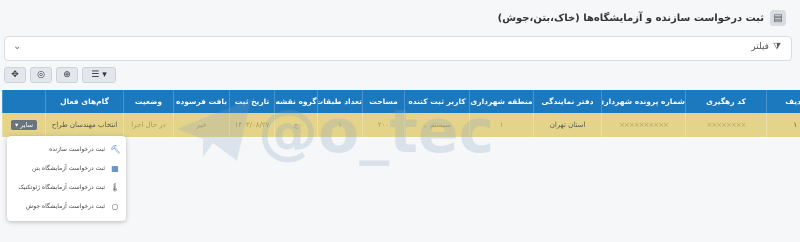 This screenshot has width=800, height=242. What do you see at coordinates (776, 47) in the screenshot?
I see `filter-icon: ⧩` at bounding box center [776, 47].